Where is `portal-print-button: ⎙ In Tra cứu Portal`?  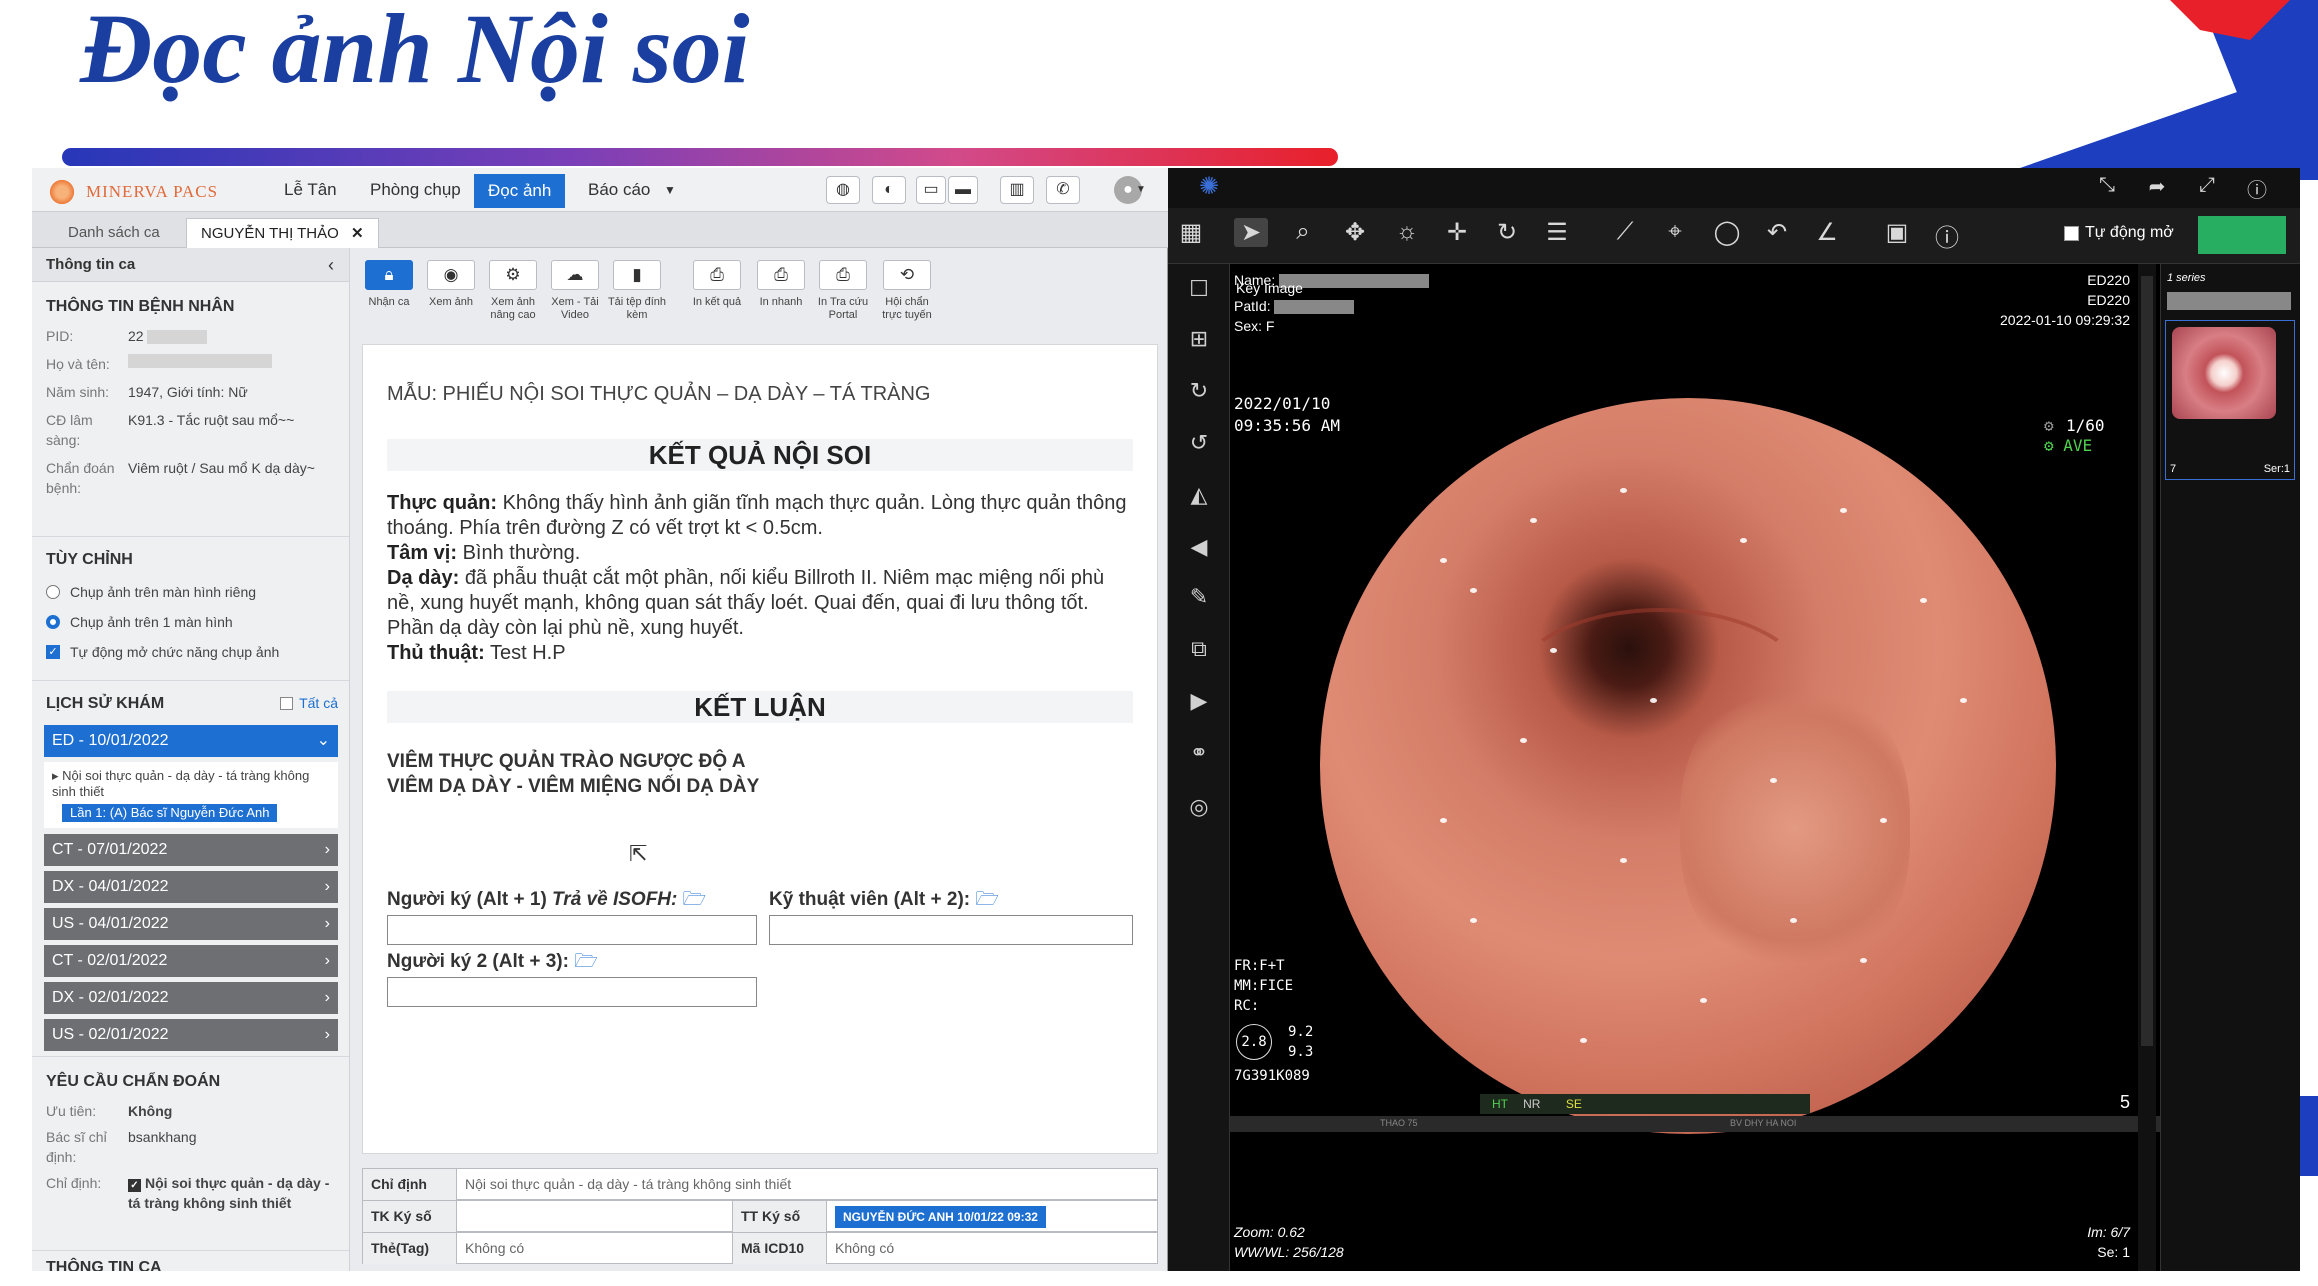
portal-print-button: ⎙ In Tra cứu Portal is located at coordinates (843, 291).